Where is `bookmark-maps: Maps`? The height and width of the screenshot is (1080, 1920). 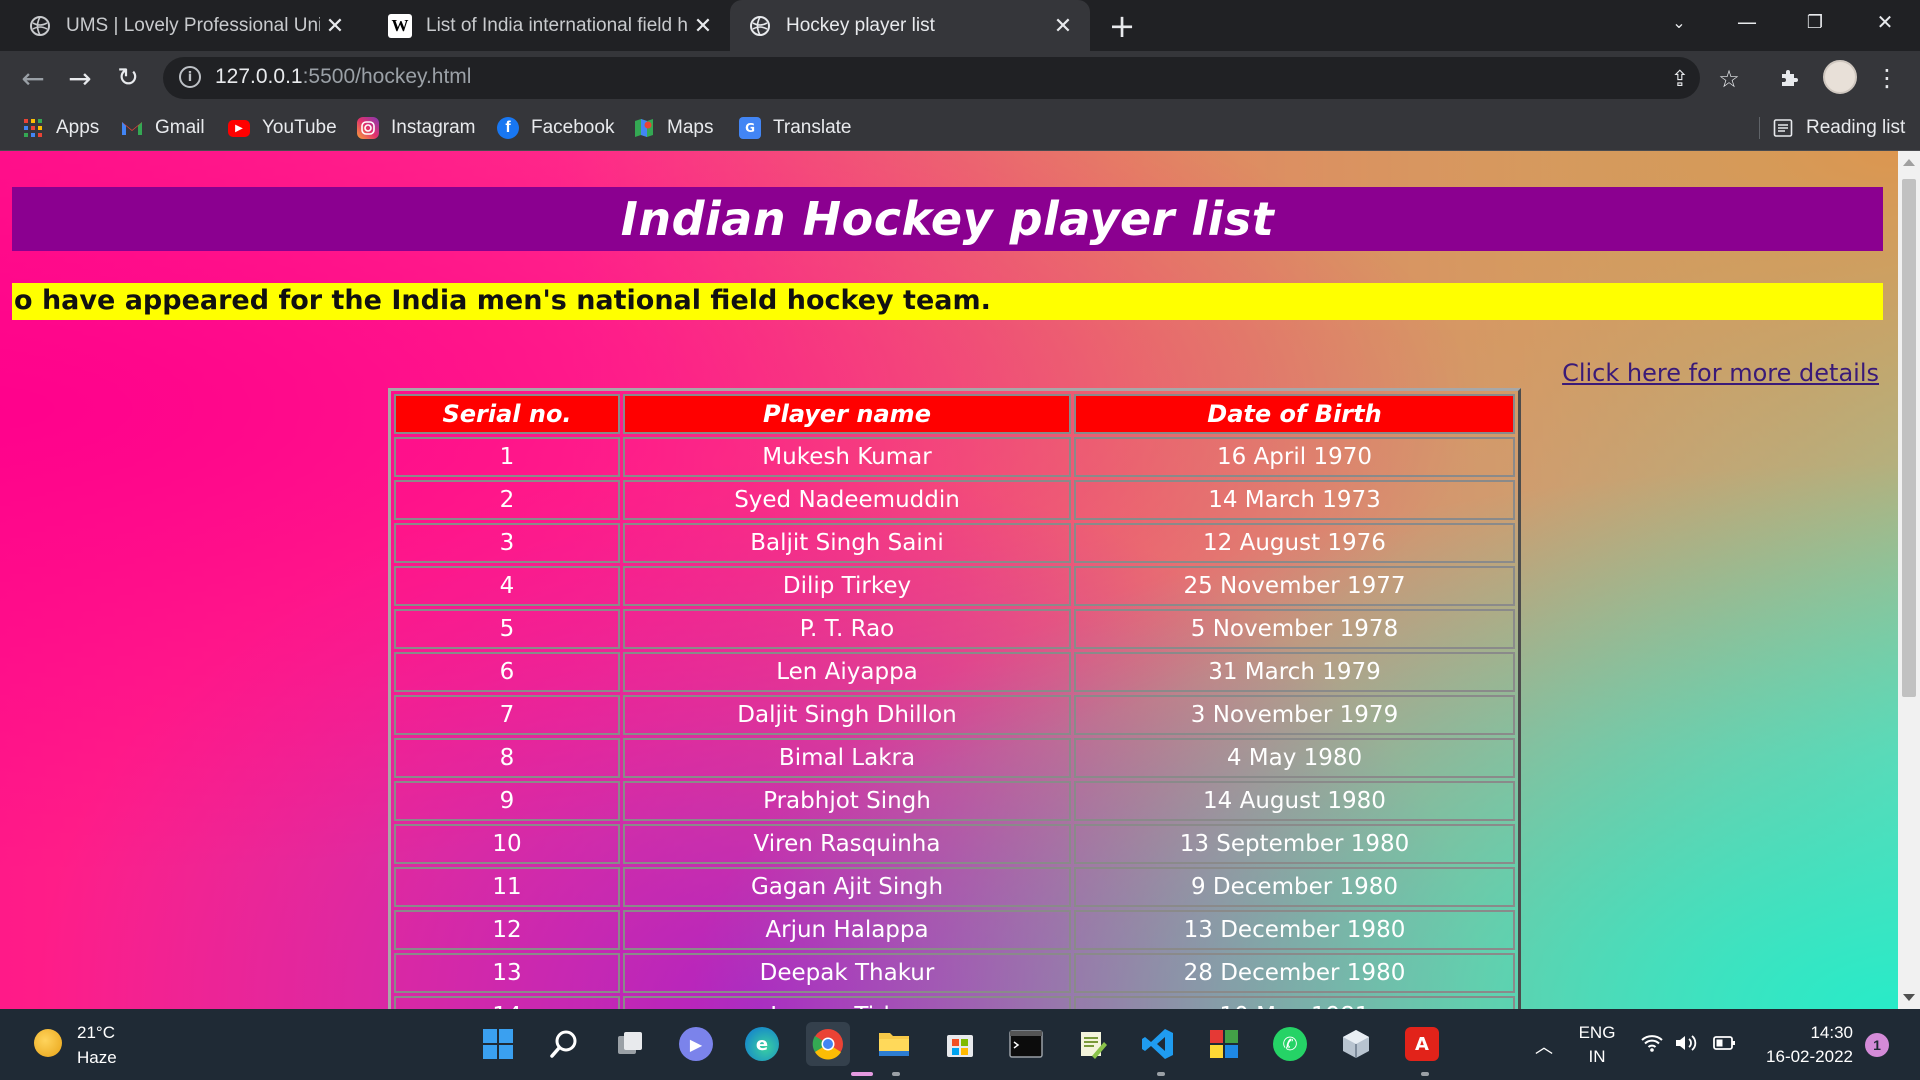
bookmark-maps: Maps is located at coordinates (673, 128).